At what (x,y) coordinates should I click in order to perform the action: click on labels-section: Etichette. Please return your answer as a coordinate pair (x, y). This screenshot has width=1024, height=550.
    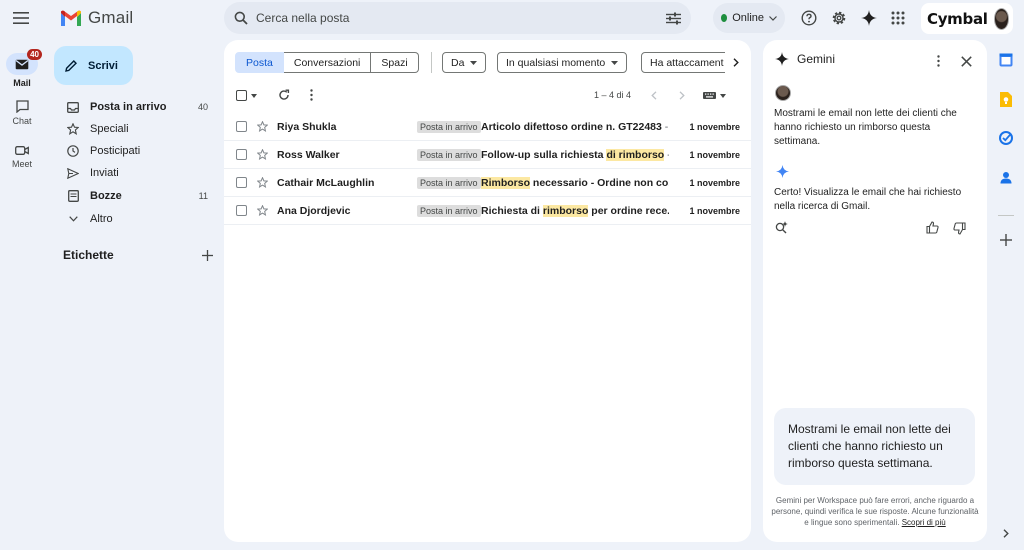
    Looking at the image, I should click on (138, 255).